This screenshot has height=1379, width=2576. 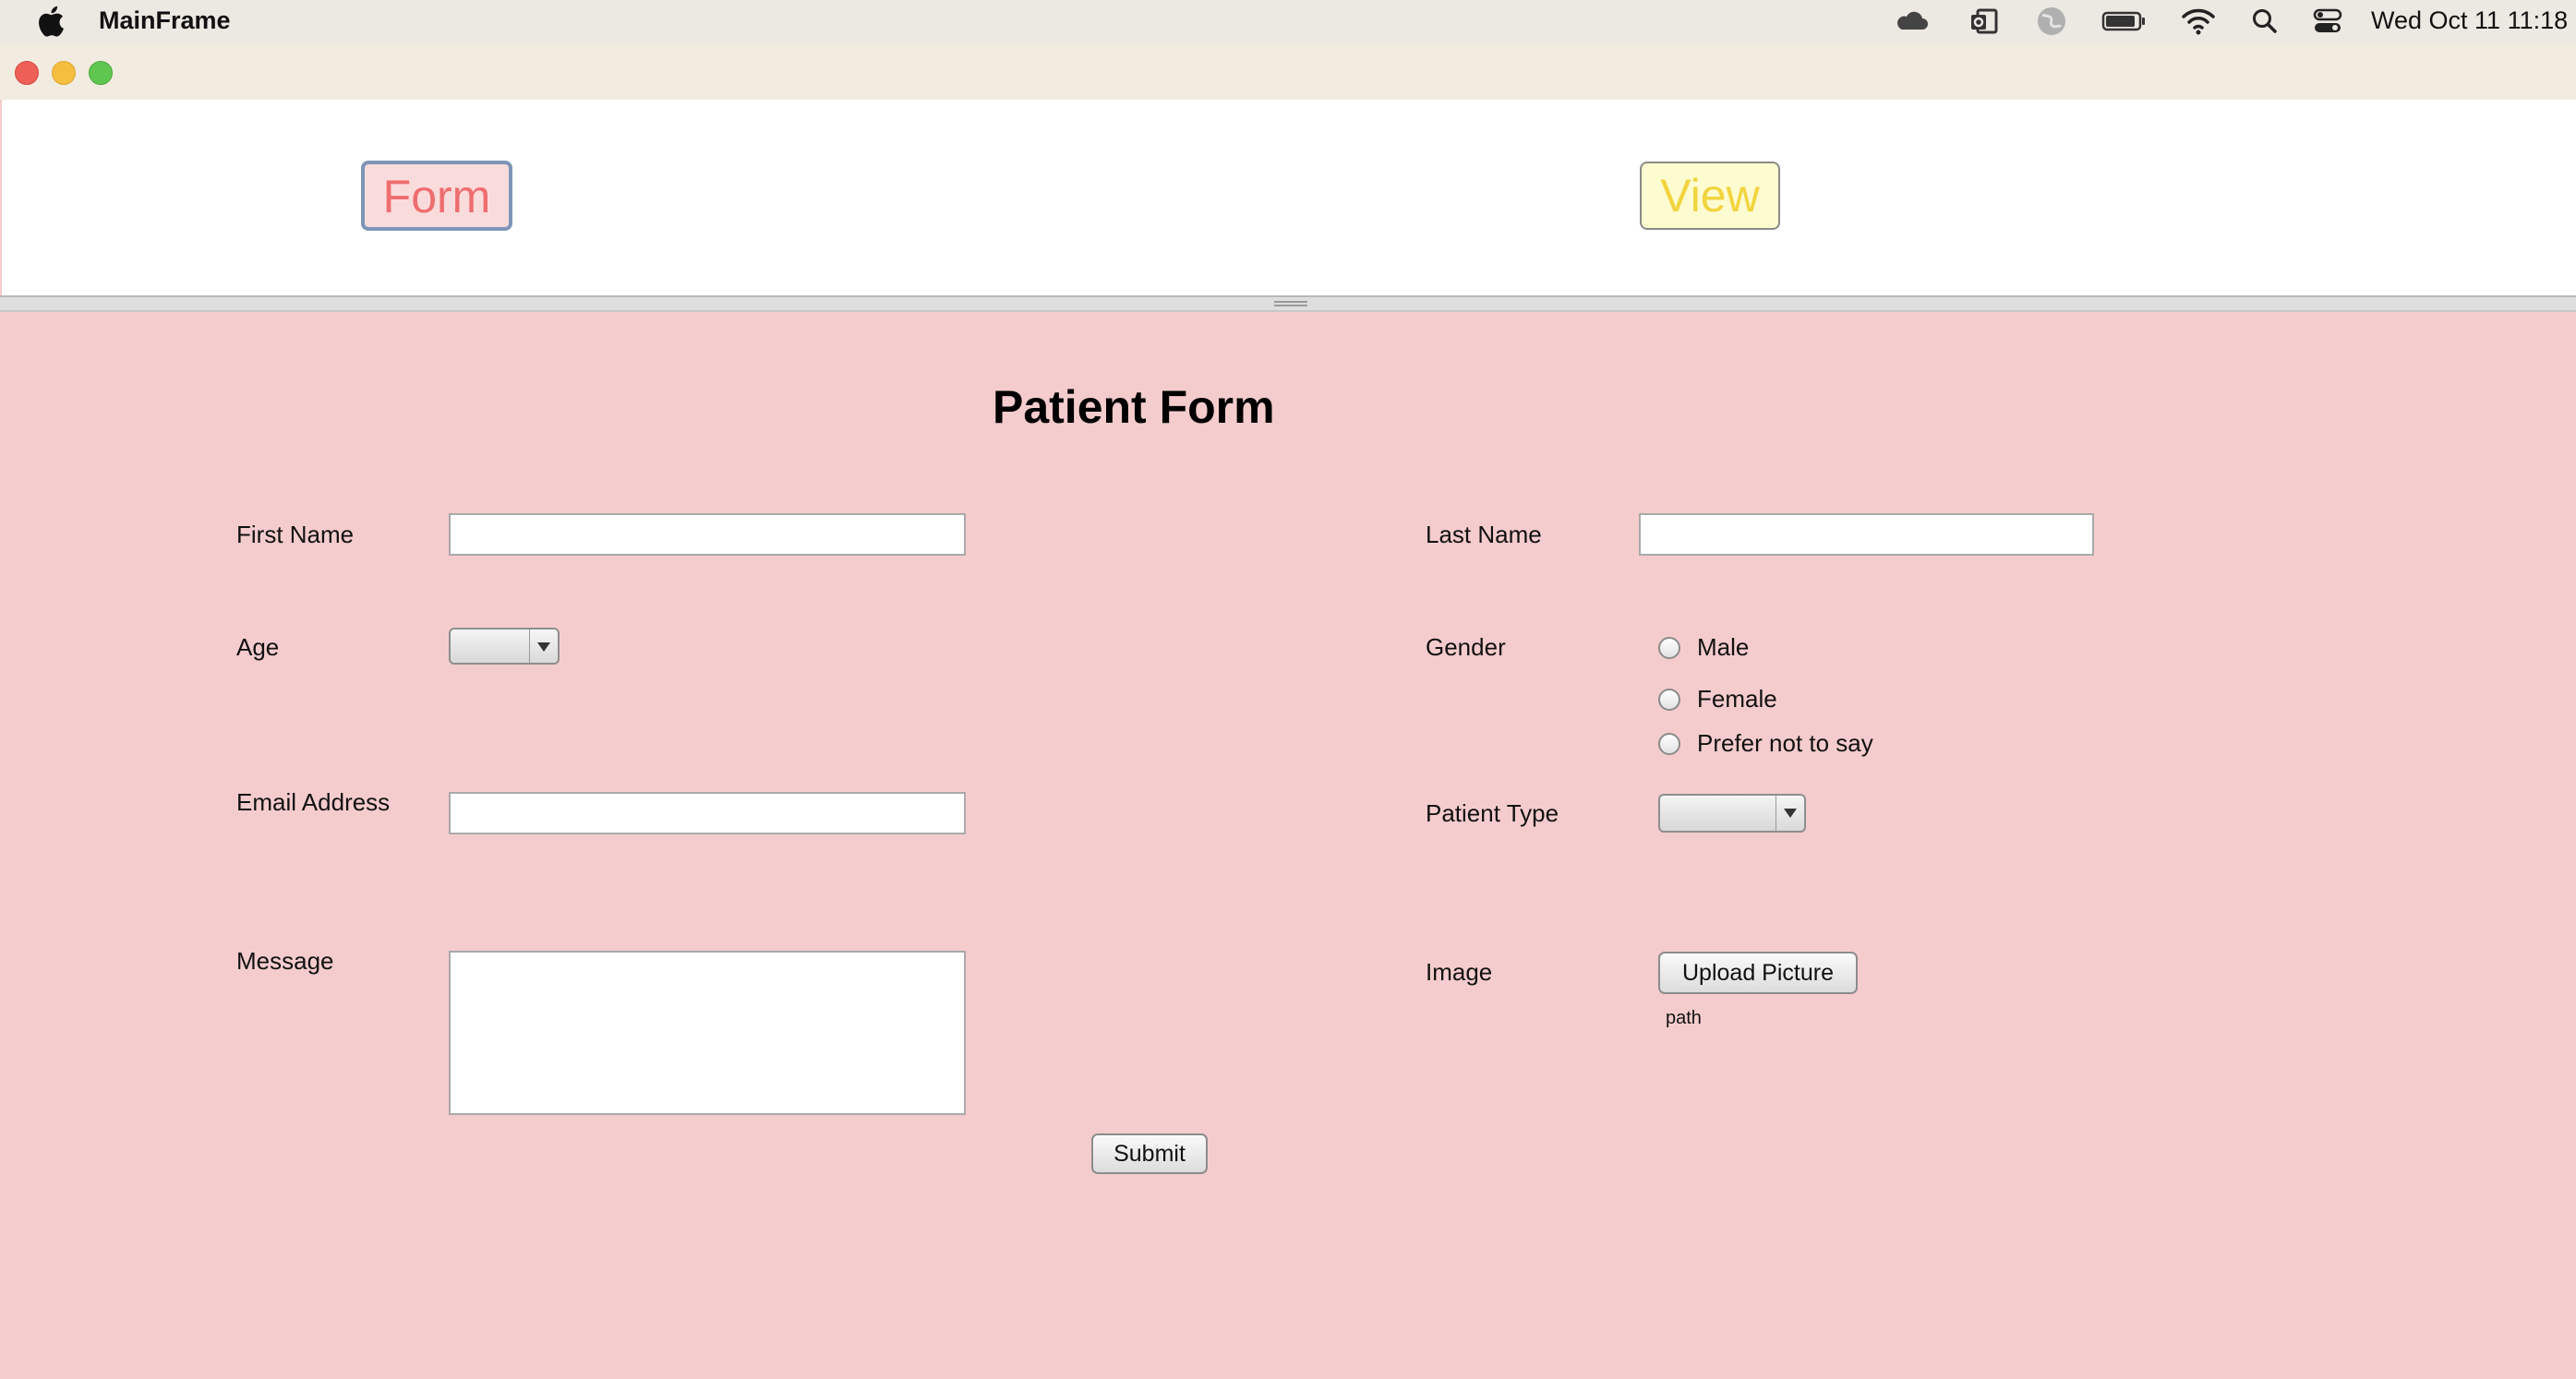 What do you see at coordinates (1492, 813) in the screenshot?
I see `patient-type-label: Patient Type` at bounding box center [1492, 813].